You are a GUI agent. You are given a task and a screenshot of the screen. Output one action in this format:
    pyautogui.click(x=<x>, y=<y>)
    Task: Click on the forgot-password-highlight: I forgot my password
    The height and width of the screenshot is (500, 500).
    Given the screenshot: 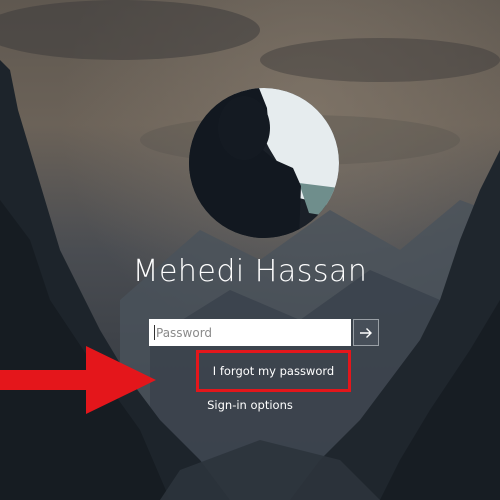 What is the action you would take?
    pyautogui.click(x=273, y=371)
    